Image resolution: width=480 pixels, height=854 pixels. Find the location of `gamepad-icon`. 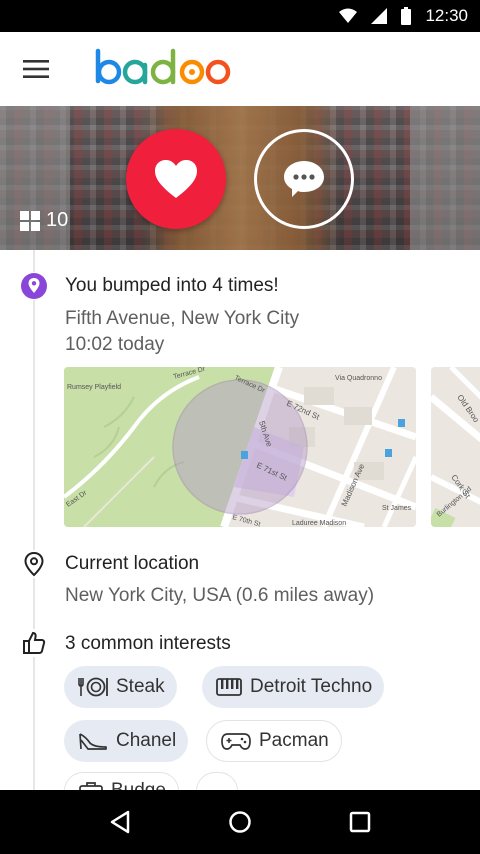

gamepad-icon is located at coordinates (236, 741).